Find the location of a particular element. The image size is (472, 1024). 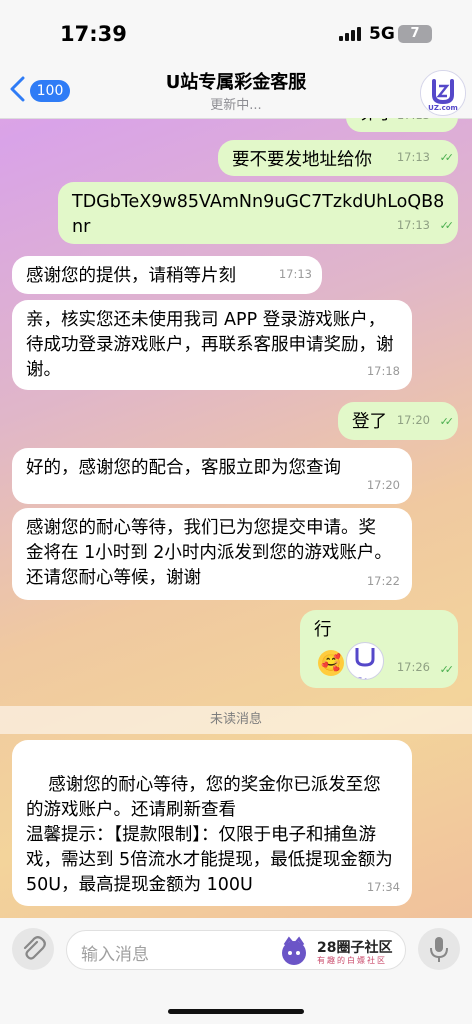

microphone-icon is located at coordinates (439, 949).